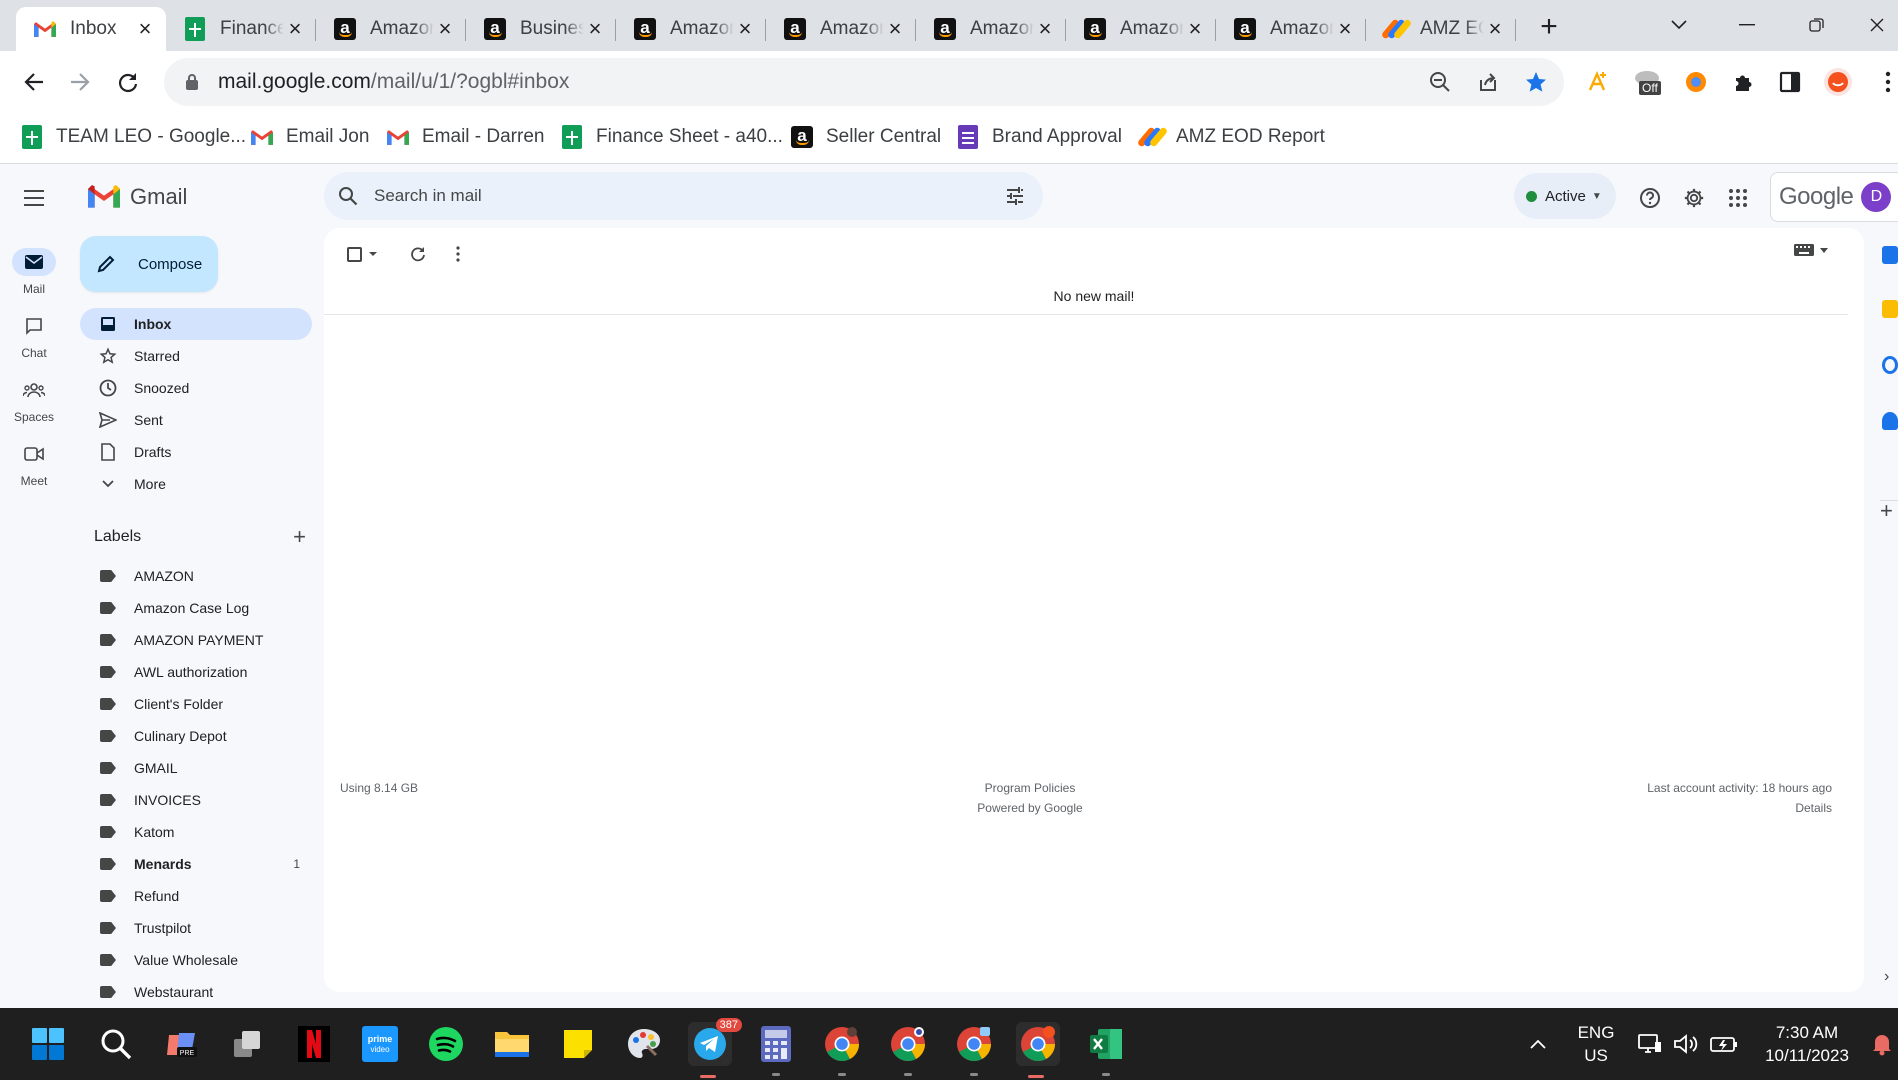 The image size is (1898, 1080). Describe the element at coordinates (137, 197) in the screenshot. I see `gmail-logo: Gmail` at that location.